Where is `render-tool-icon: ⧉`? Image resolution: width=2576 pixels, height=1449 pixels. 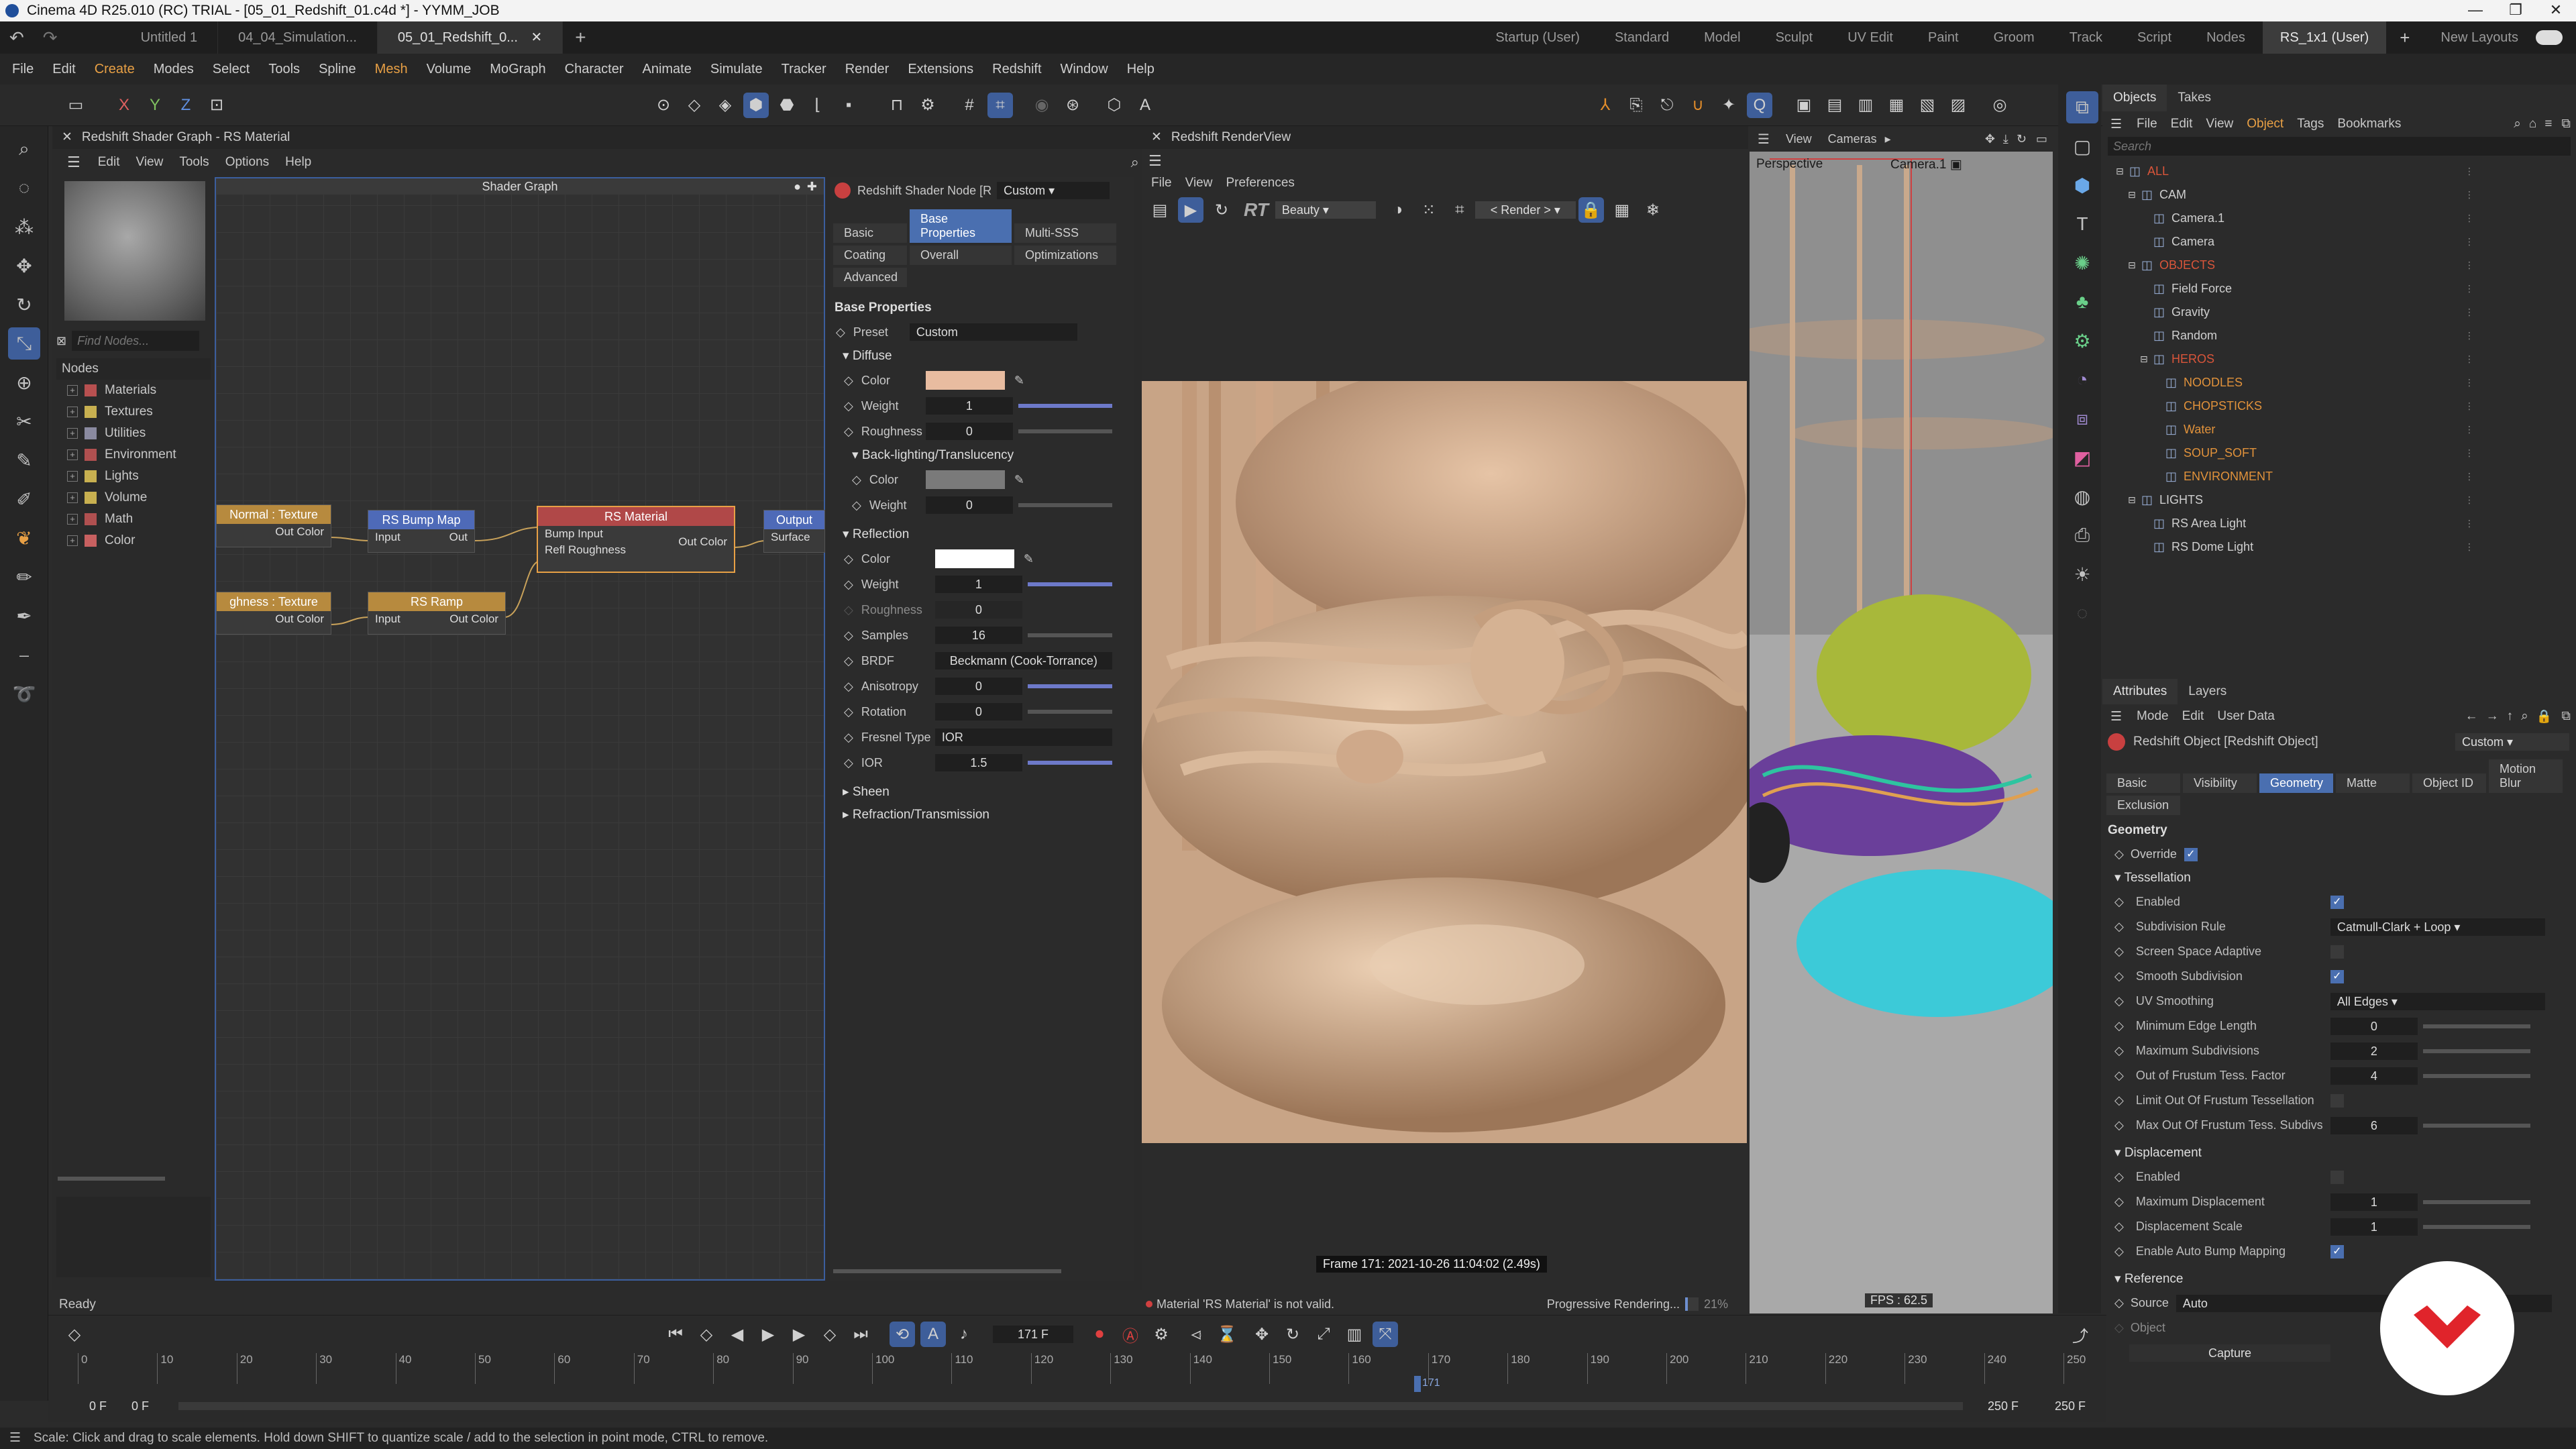 render-tool-icon: ⧉ is located at coordinates (2082, 107).